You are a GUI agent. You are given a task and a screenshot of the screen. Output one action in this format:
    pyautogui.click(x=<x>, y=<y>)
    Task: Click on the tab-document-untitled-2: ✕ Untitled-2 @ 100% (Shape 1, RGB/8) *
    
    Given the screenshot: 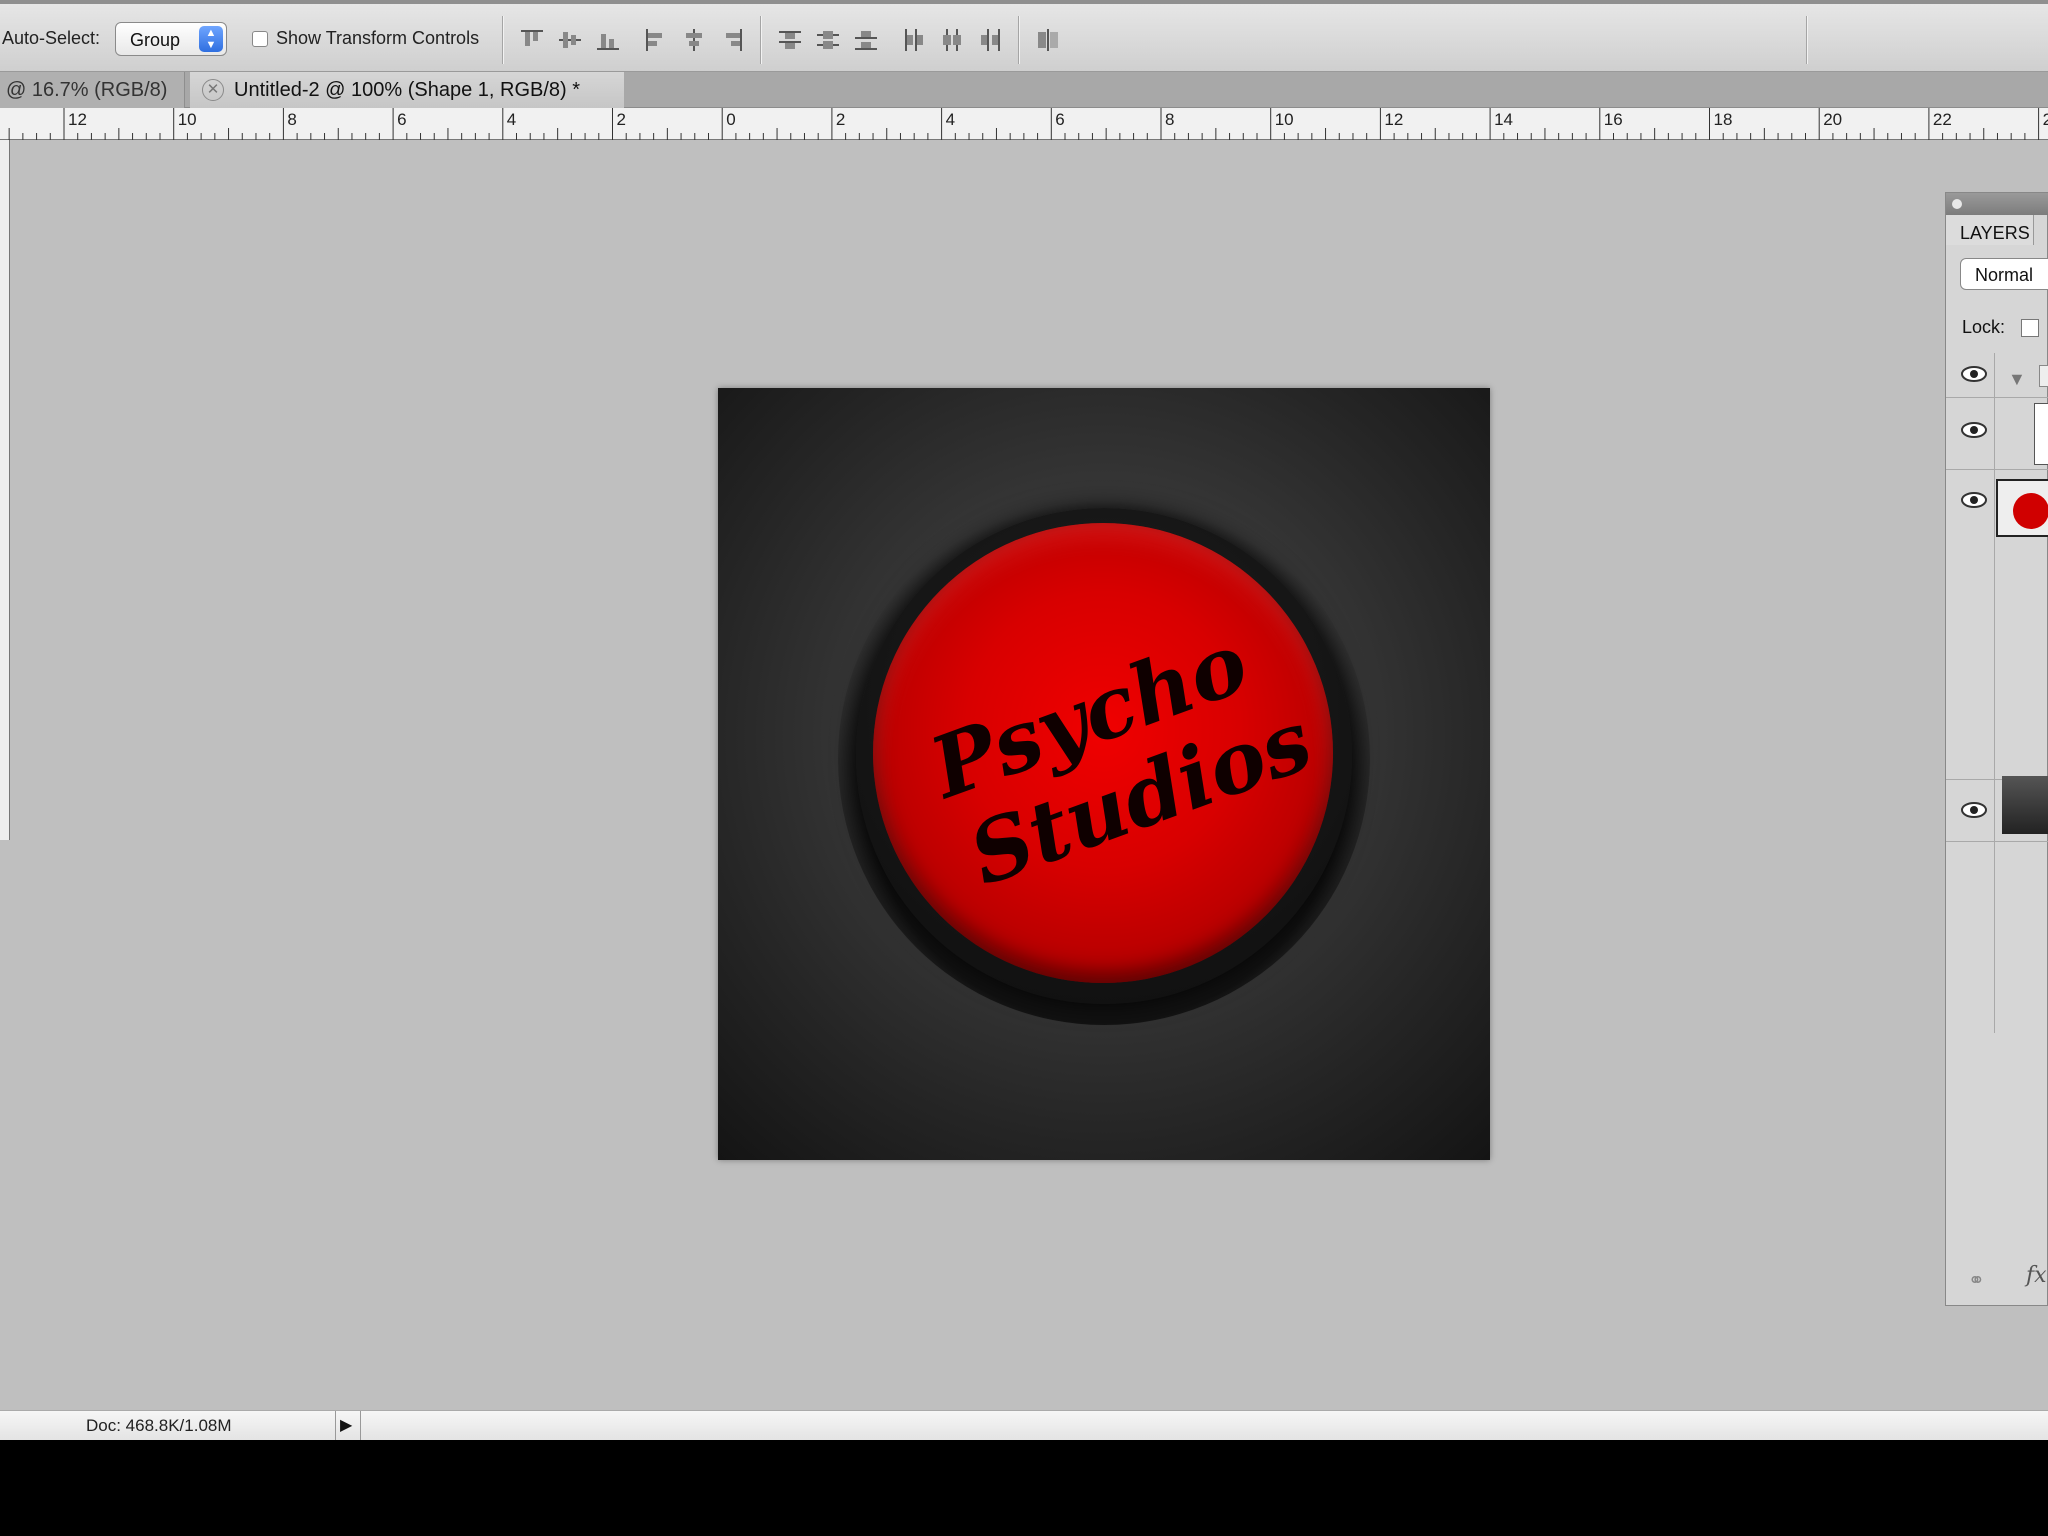 What is the action you would take?
    pyautogui.click(x=407, y=90)
    